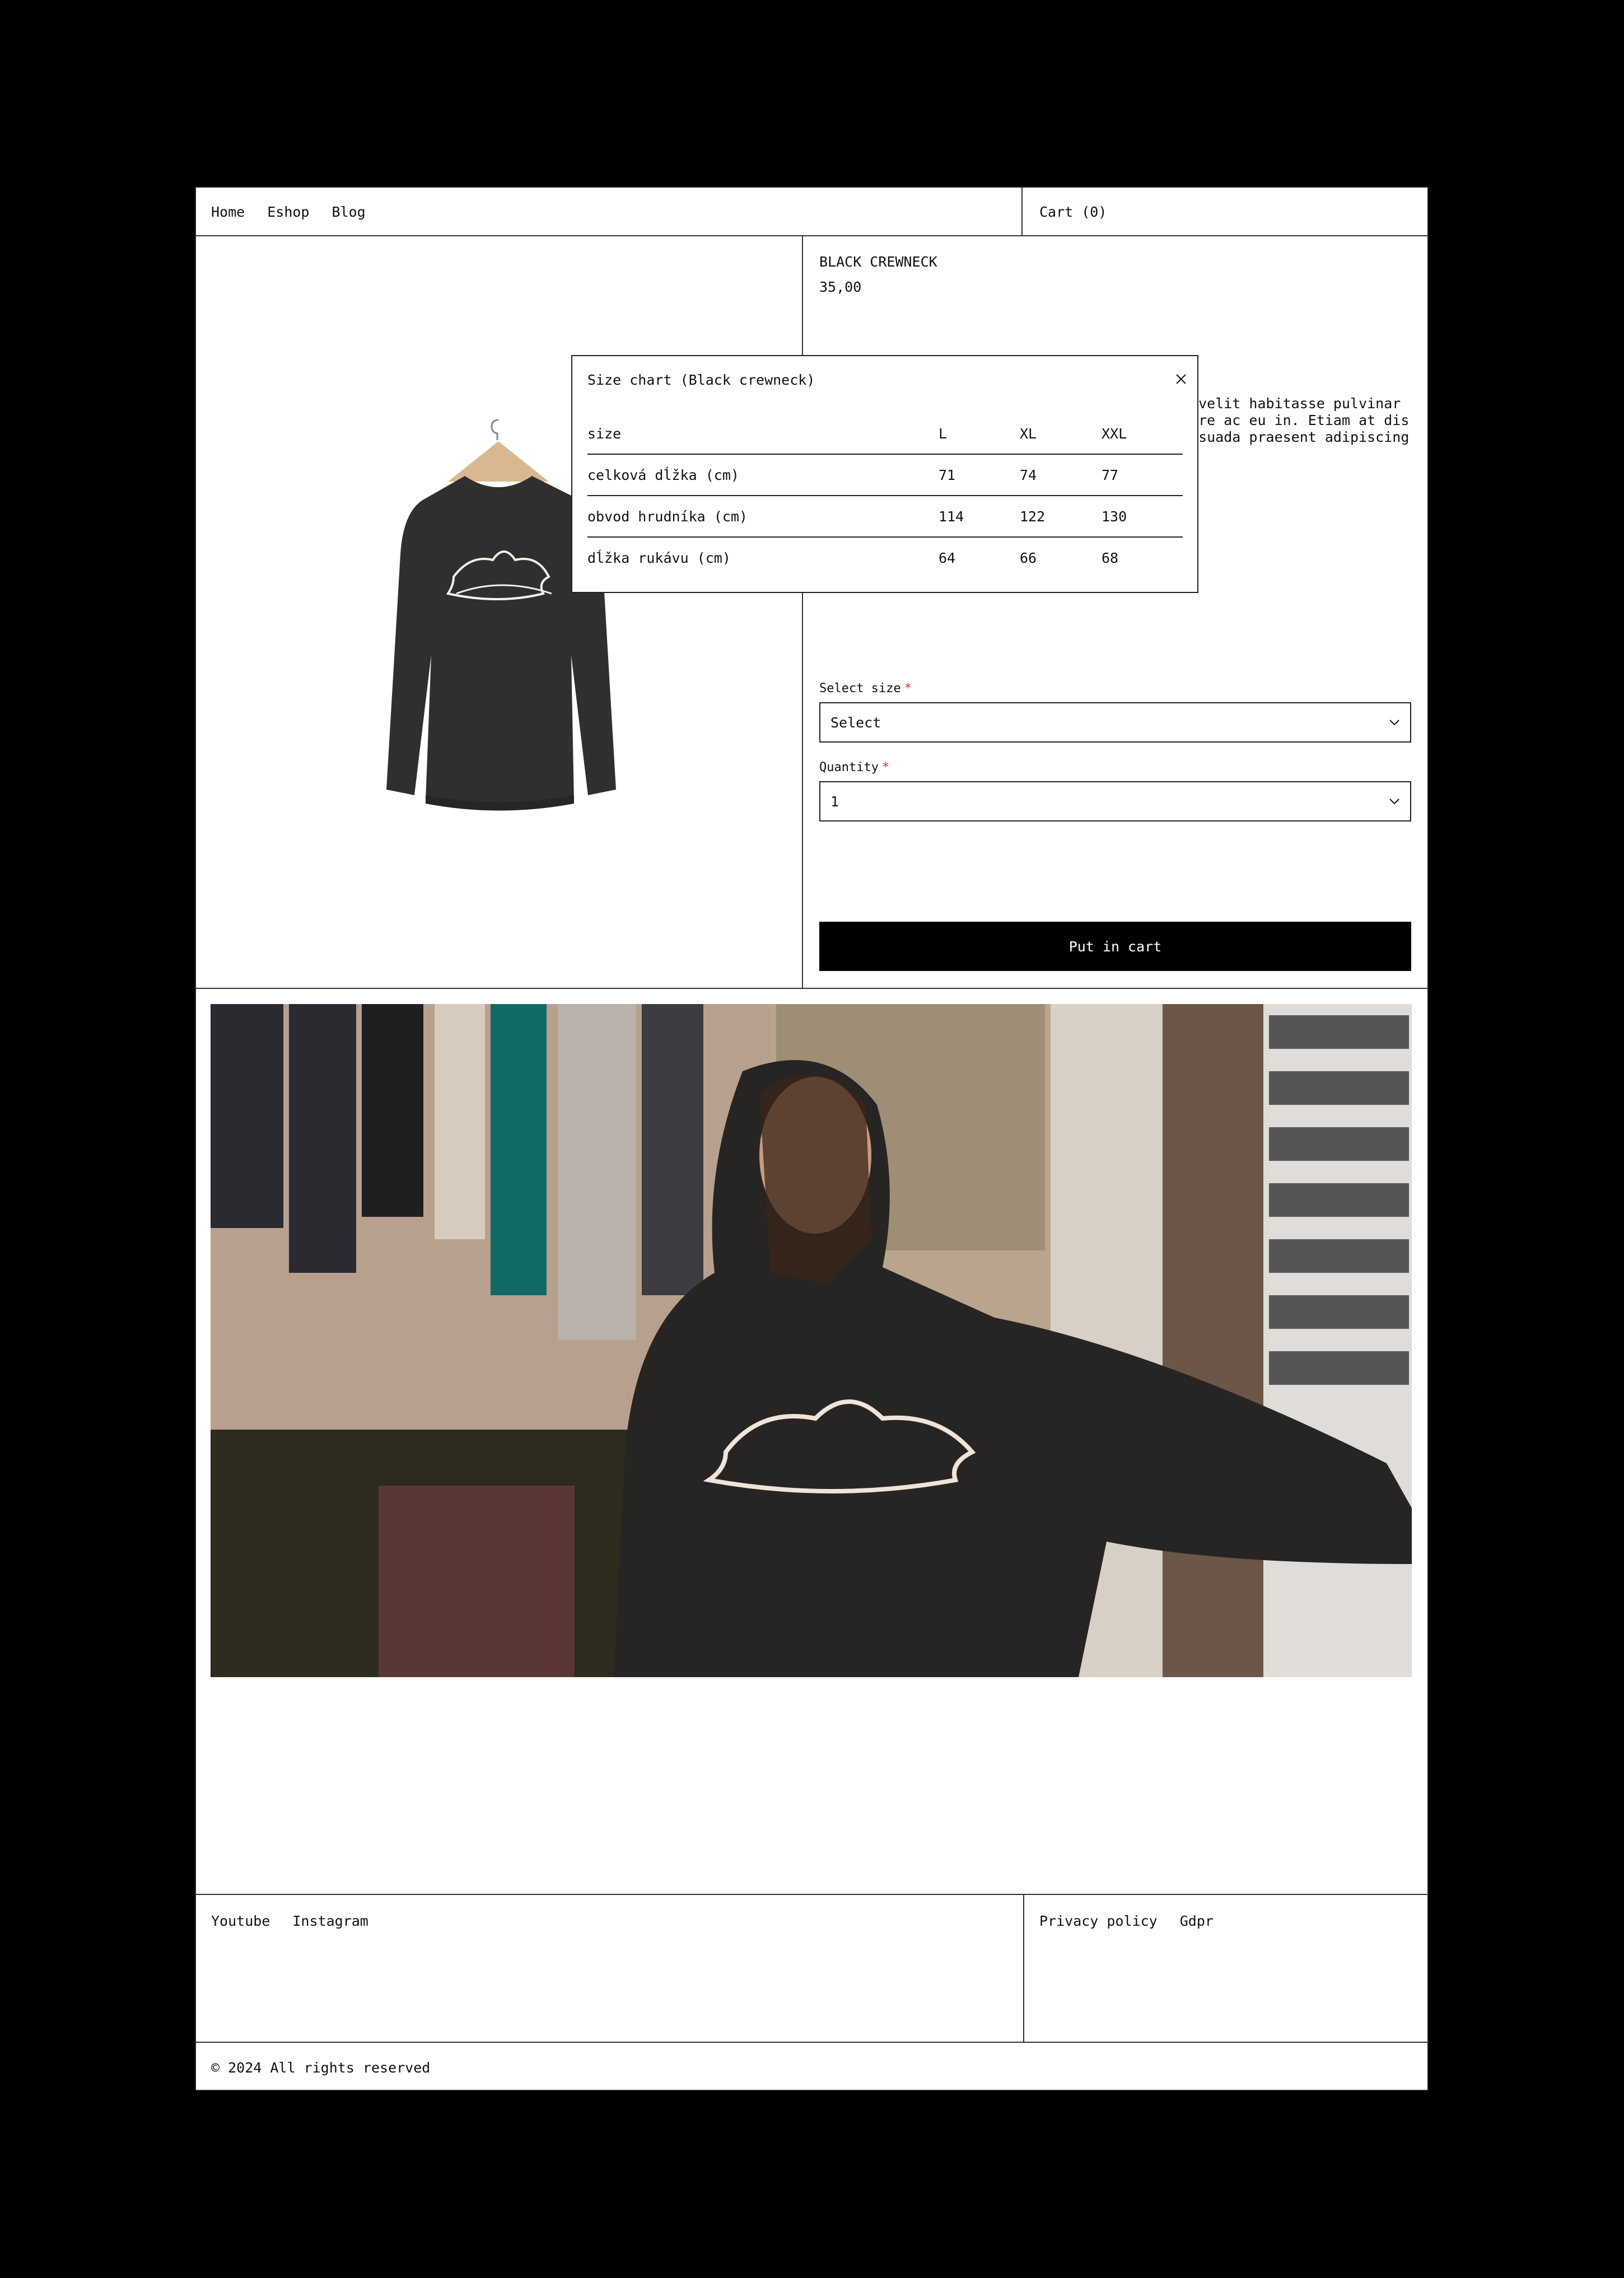  I want to click on social-links: Youtube Instagram, so click(301, 1921).